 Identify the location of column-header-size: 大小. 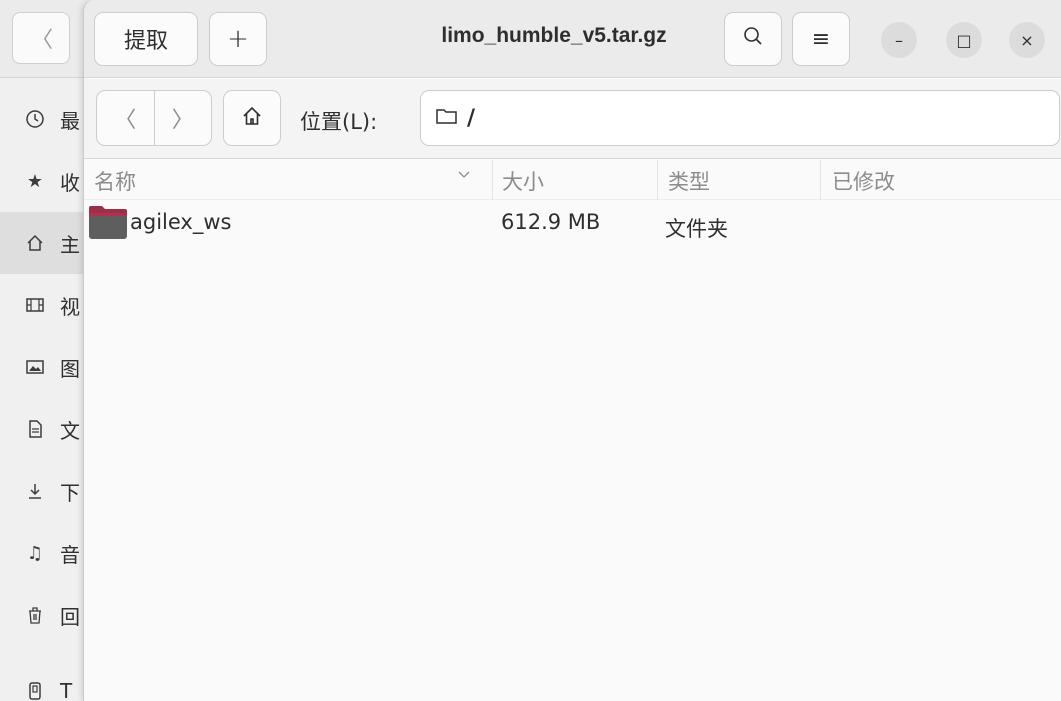
(523, 181).